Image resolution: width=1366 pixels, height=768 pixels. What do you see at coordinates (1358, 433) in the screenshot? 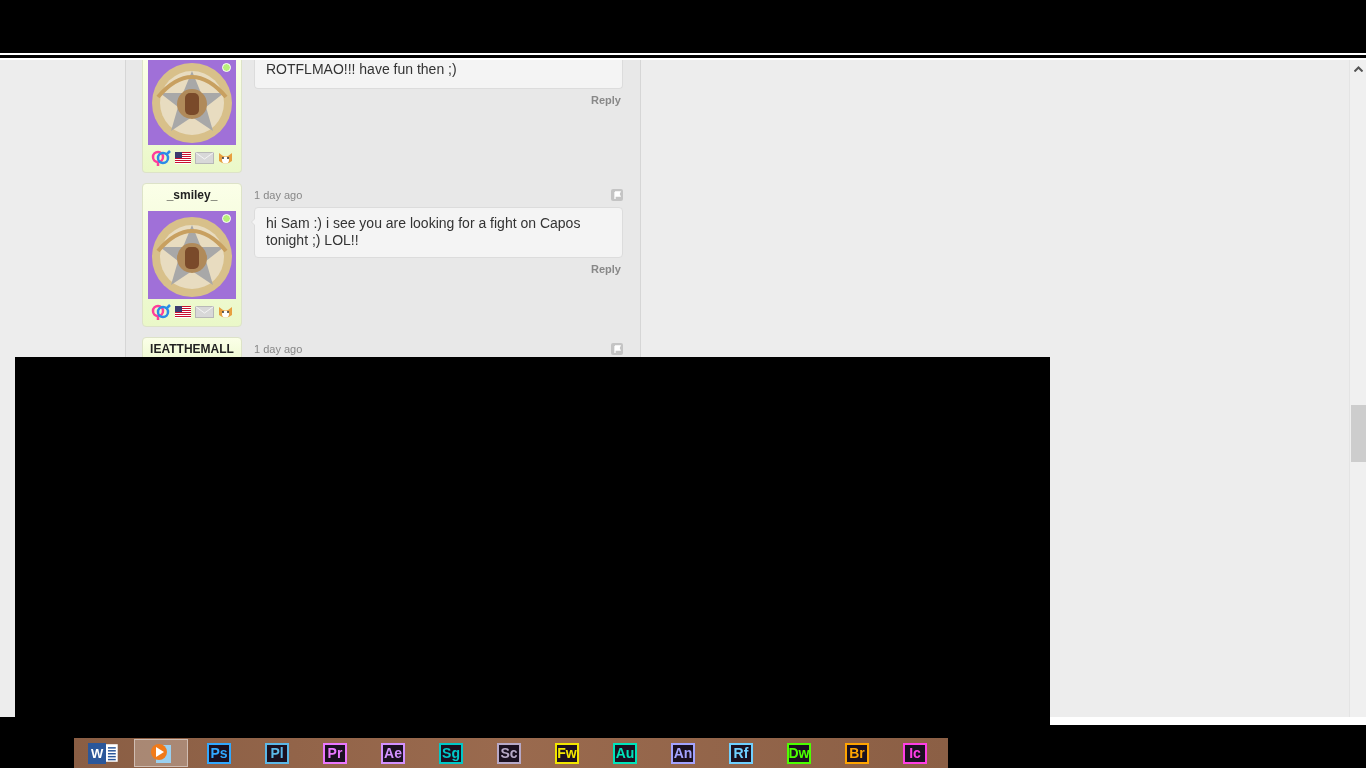
I see `scroll-thumb` at bounding box center [1358, 433].